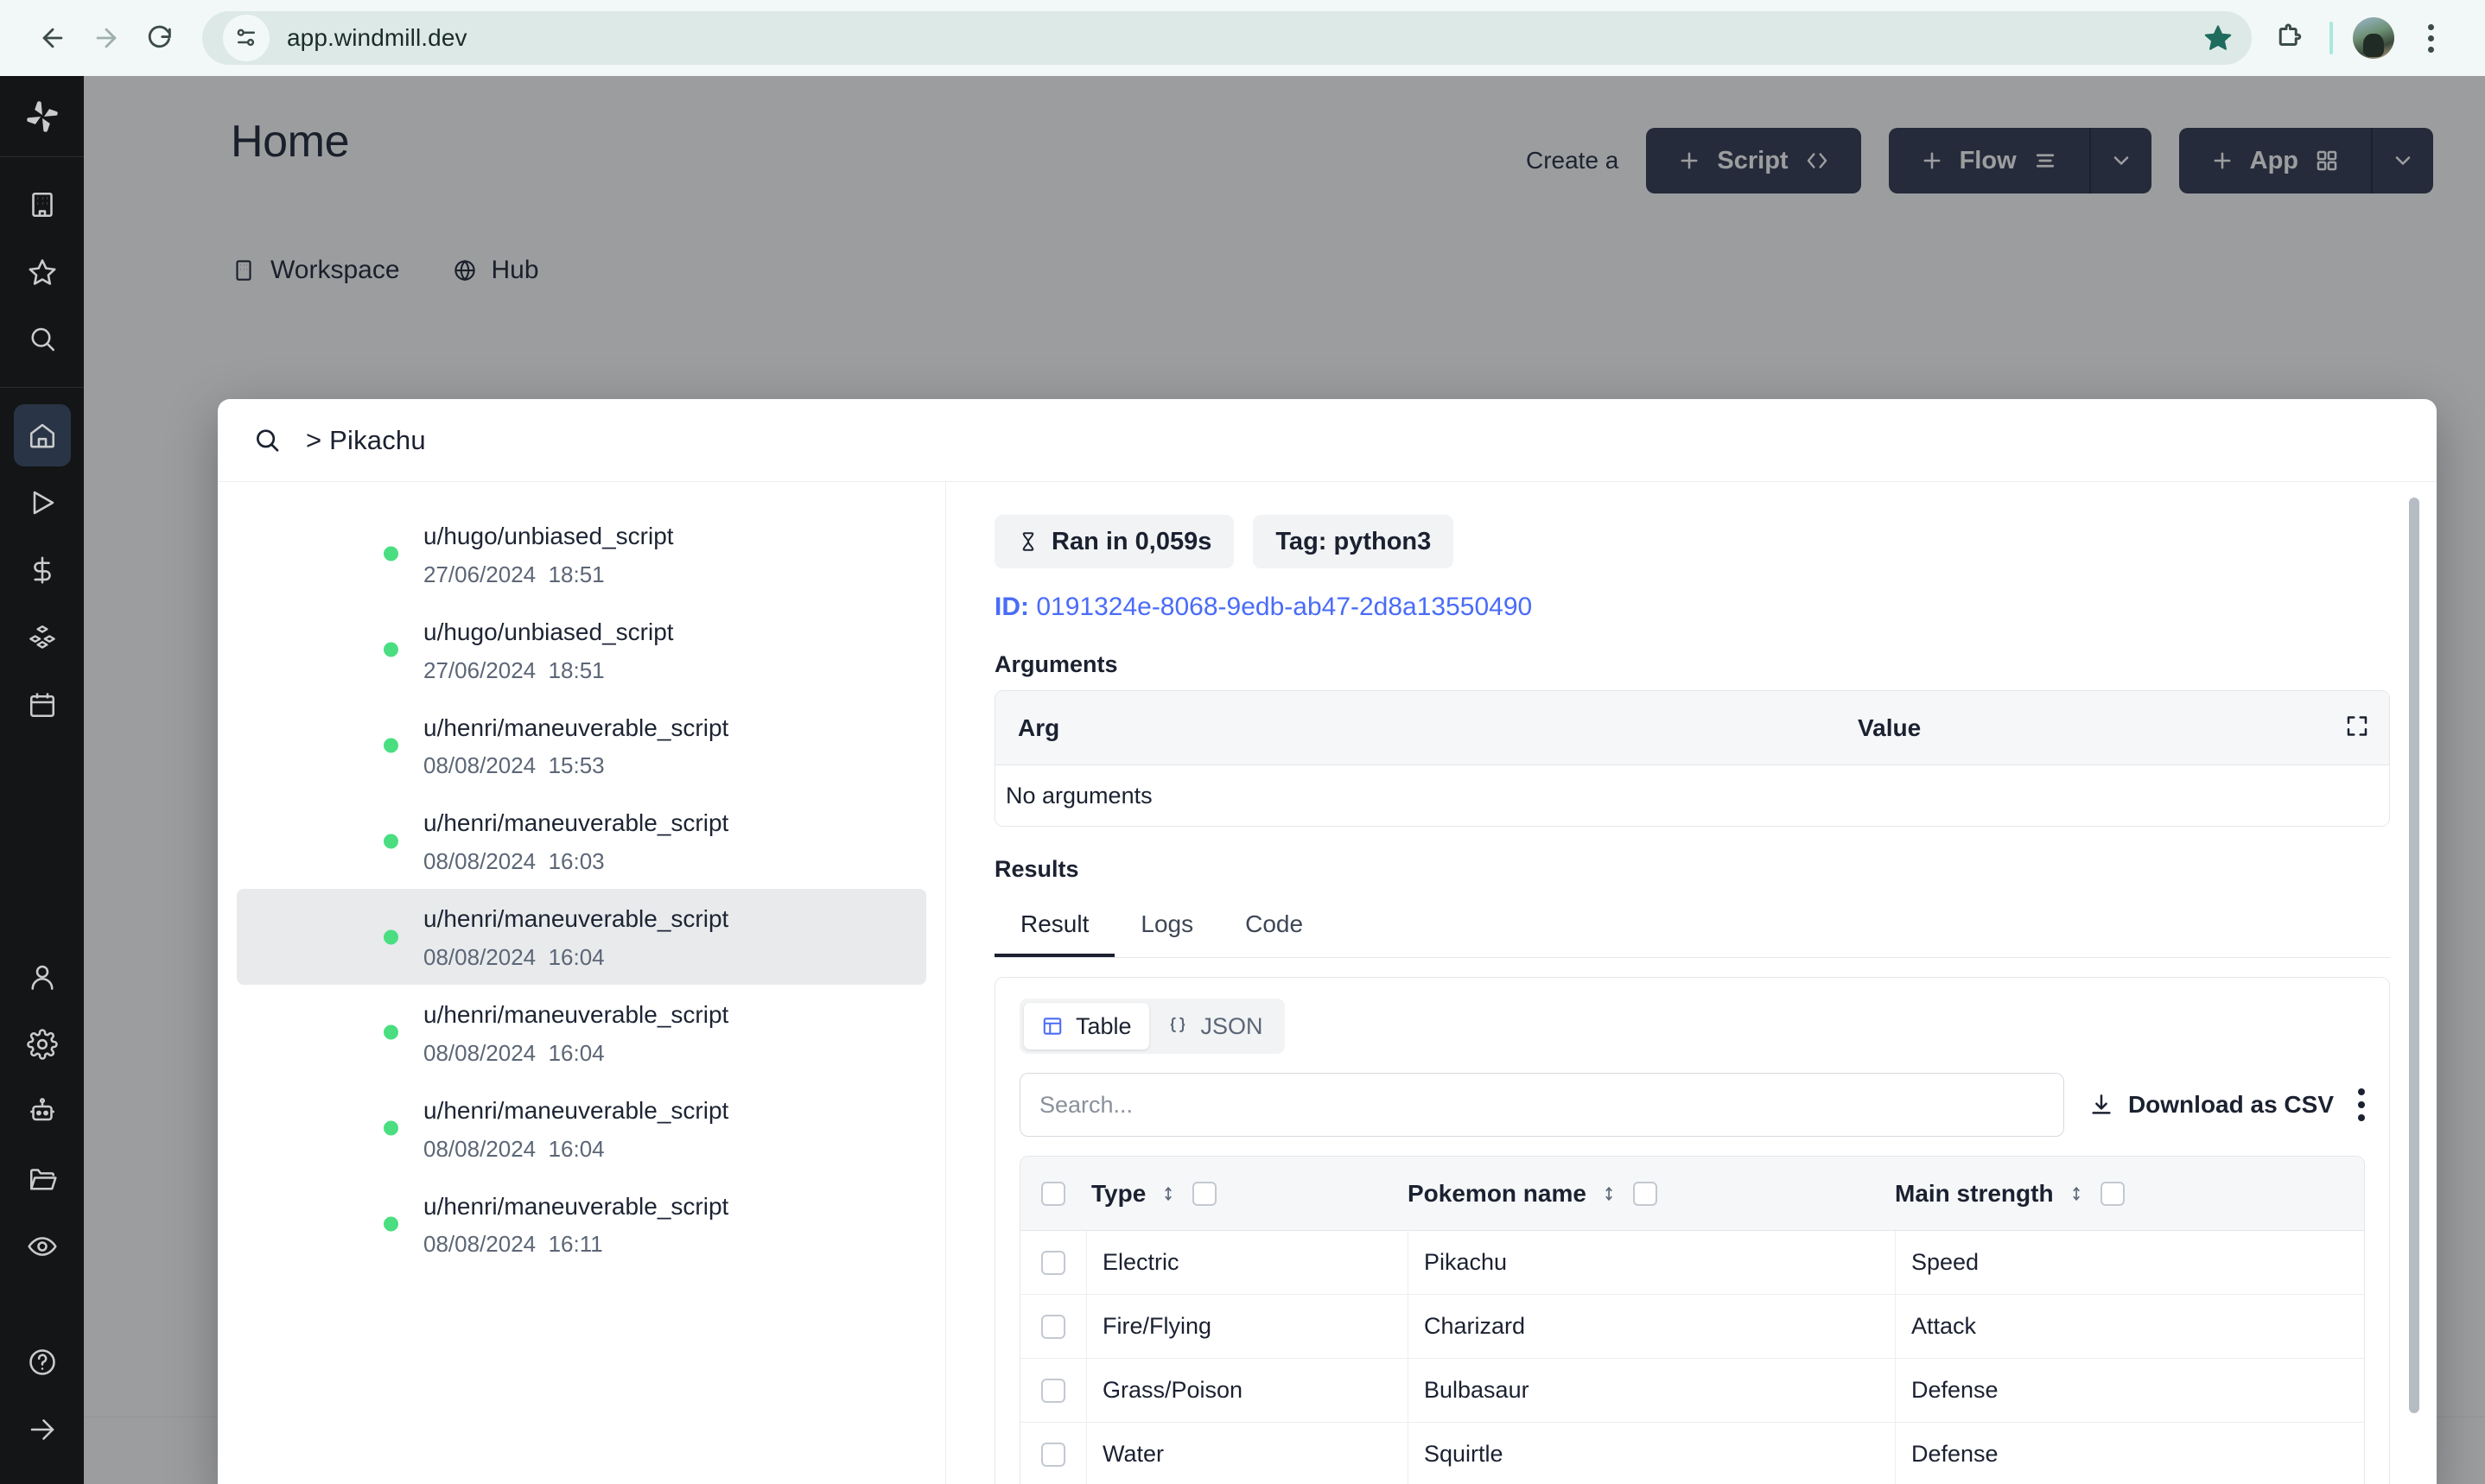 This screenshot has width=2485, height=1484. I want to click on sidebar-item-ai, so click(43, 1112).